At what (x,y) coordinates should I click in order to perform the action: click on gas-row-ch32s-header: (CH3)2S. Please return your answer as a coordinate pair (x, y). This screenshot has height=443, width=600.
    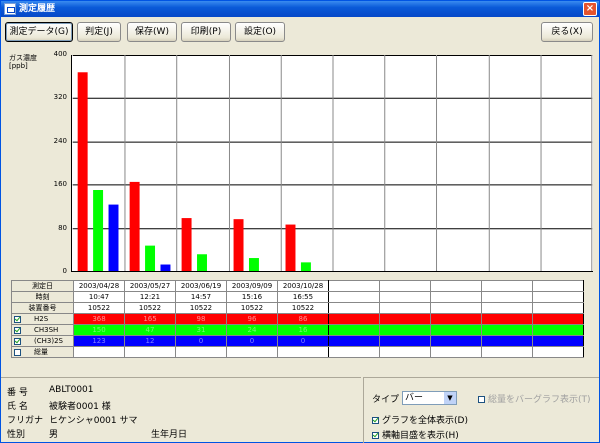
    Looking at the image, I should click on (42, 341).